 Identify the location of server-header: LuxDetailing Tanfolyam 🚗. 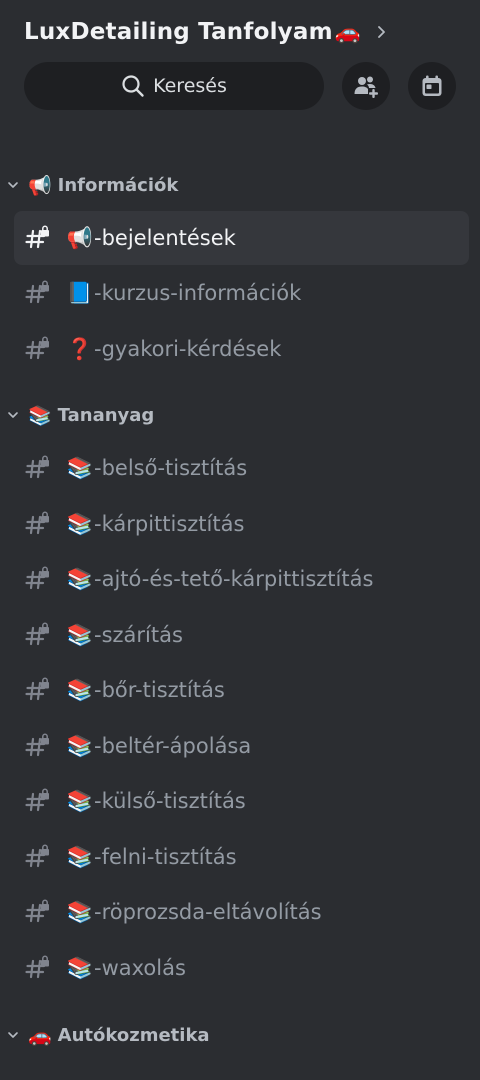
(206, 32).